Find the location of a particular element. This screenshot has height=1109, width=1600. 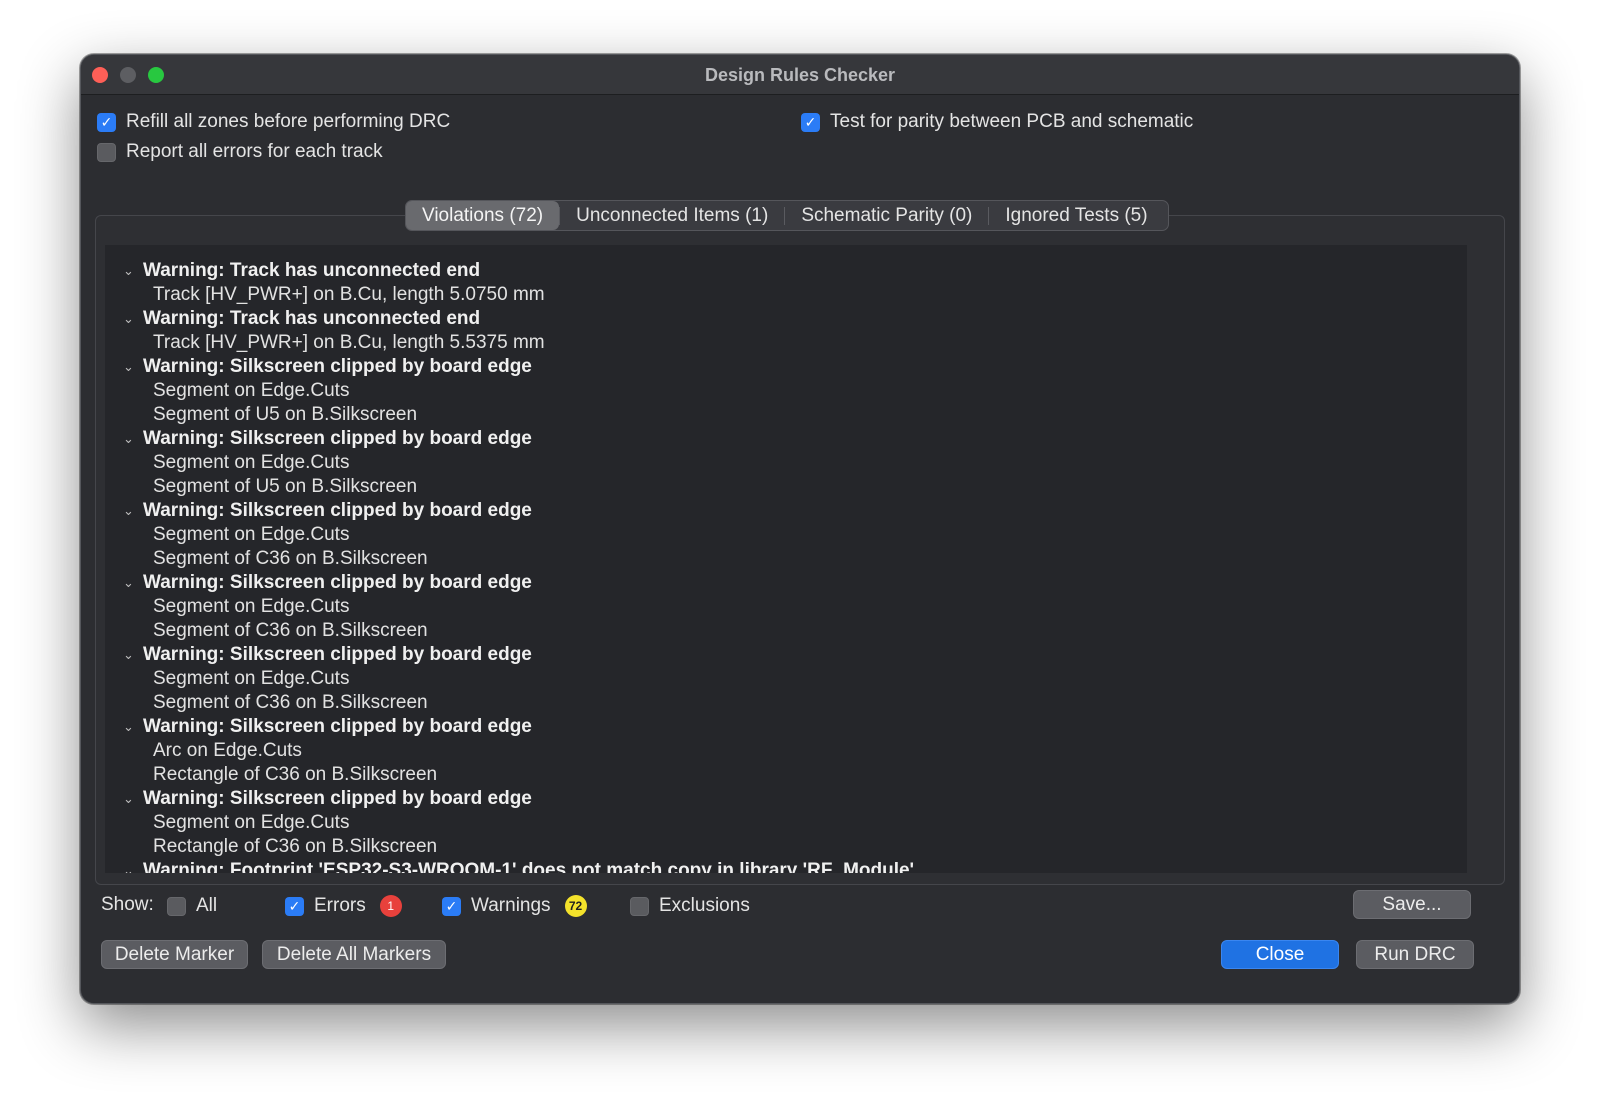

error-count-badge: 1 is located at coordinates (390, 906).